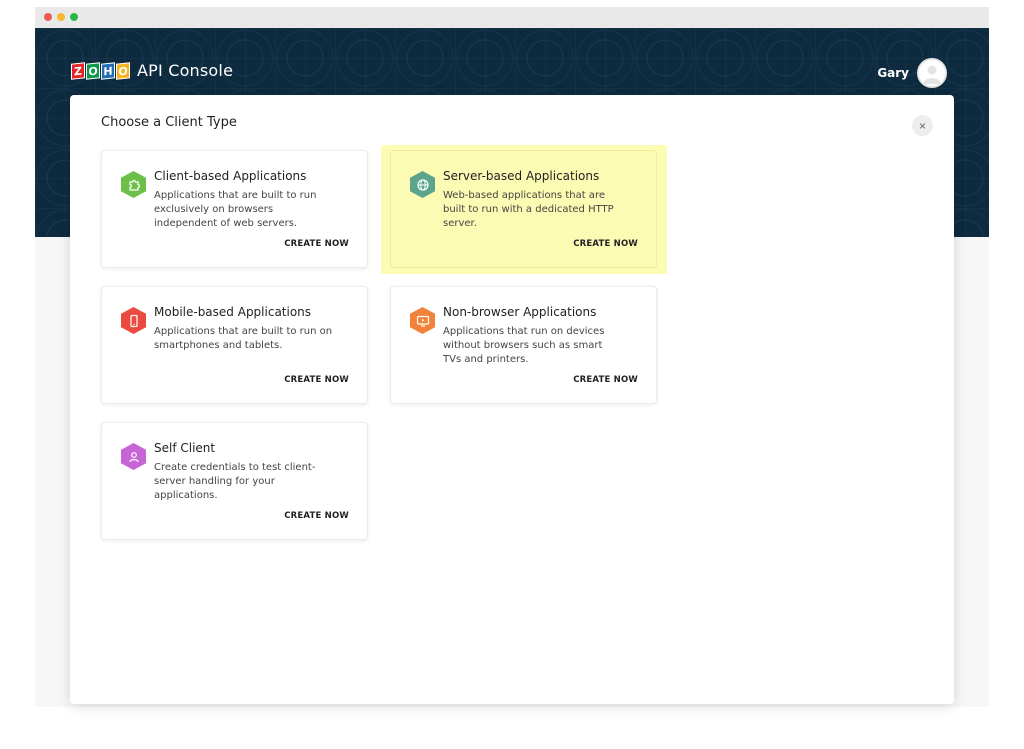 Image resolution: width=1024 pixels, height=749 pixels. What do you see at coordinates (521, 176) in the screenshot?
I see `card-title: Server-based Applications` at bounding box center [521, 176].